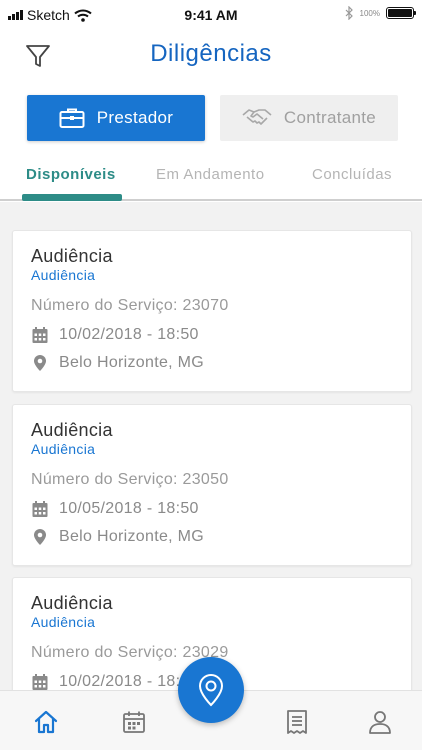  Describe the element at coordinates (135, 117) in the screenshot. I see `prestador-label: Prestador` at that location.